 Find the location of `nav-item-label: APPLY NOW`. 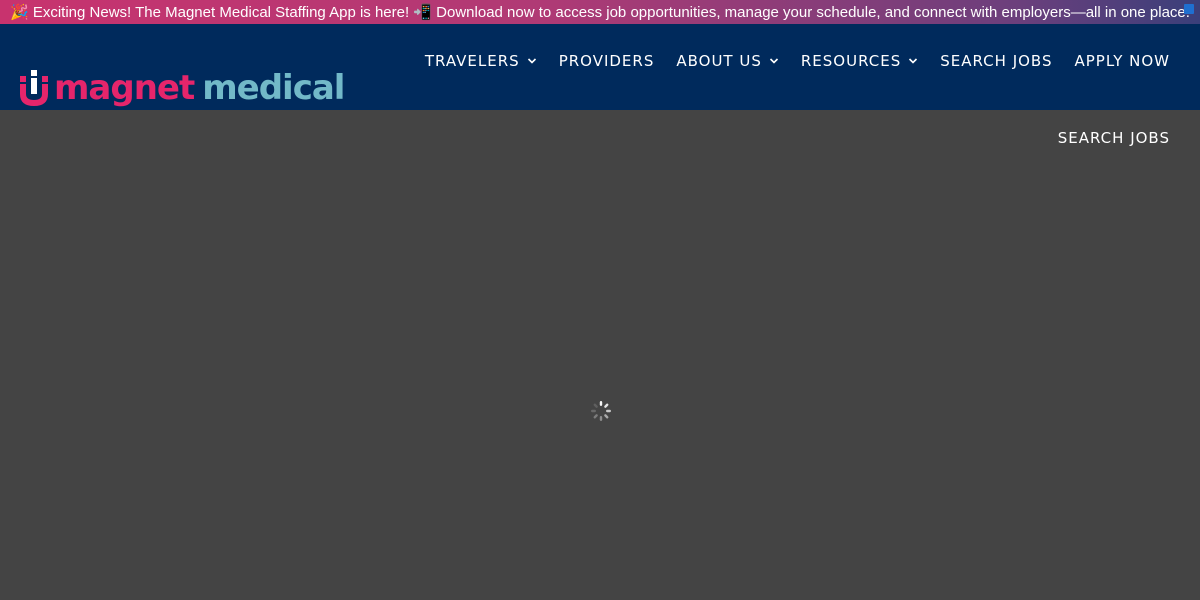

nav-item-label: APPLY NOW is located at coordinates (1122, 61).